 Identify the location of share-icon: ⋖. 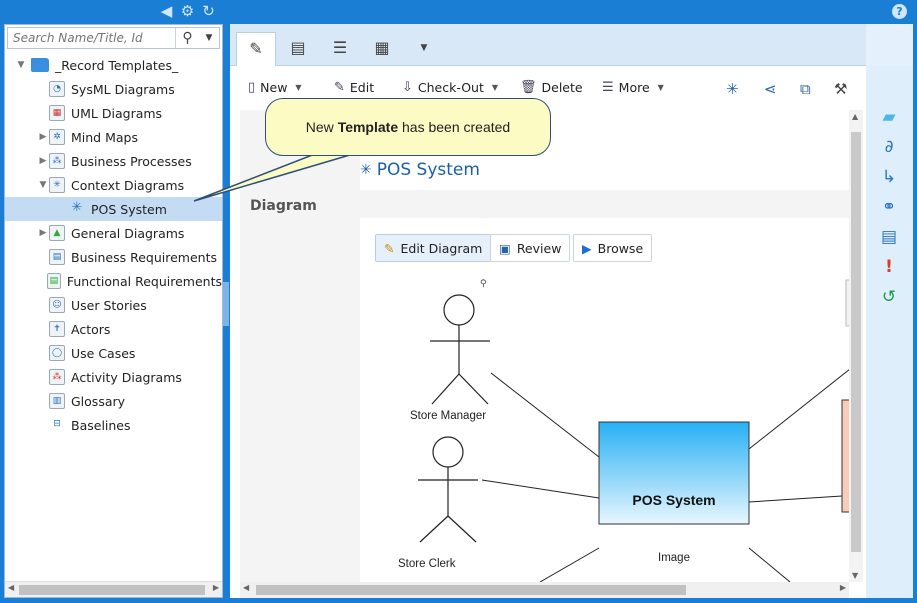
(770, 89).